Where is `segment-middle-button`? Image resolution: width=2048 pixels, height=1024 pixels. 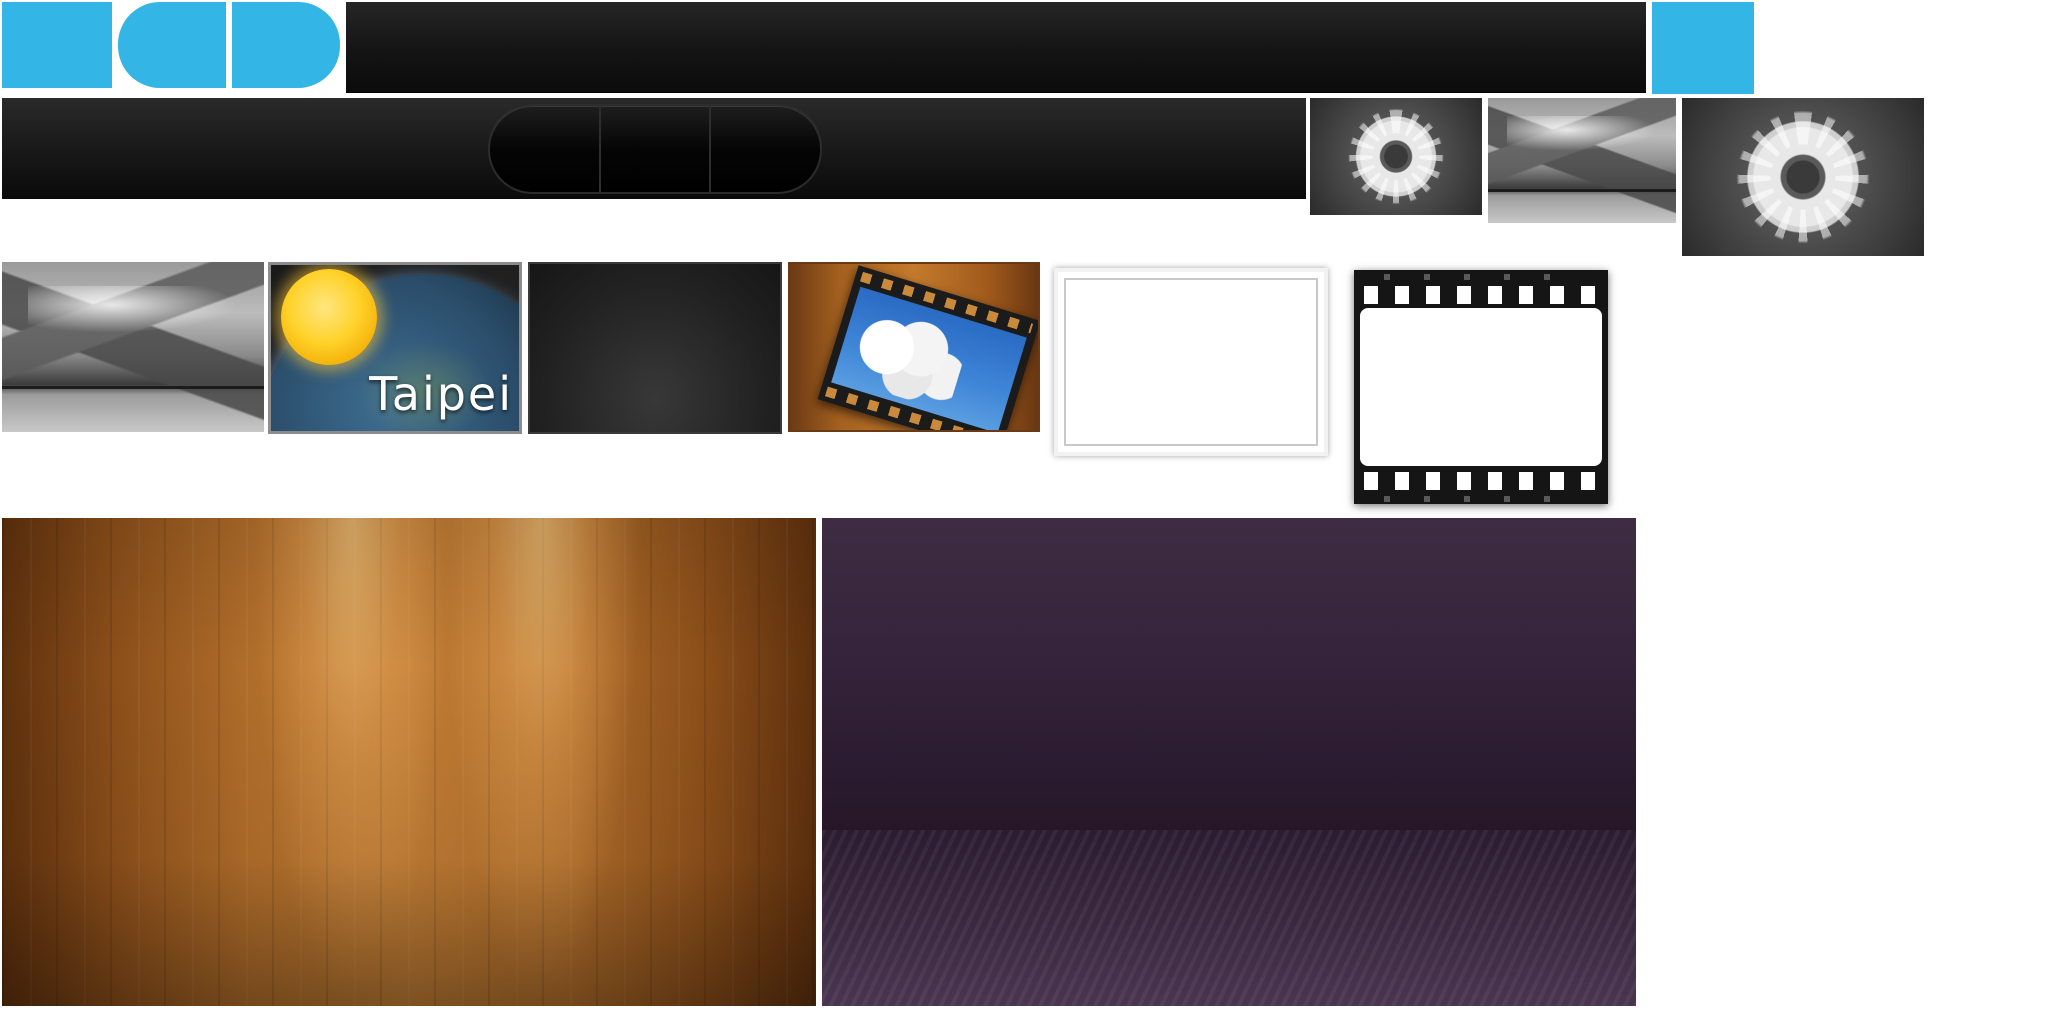 segment-middle-button is located at coordinates (656, 149).